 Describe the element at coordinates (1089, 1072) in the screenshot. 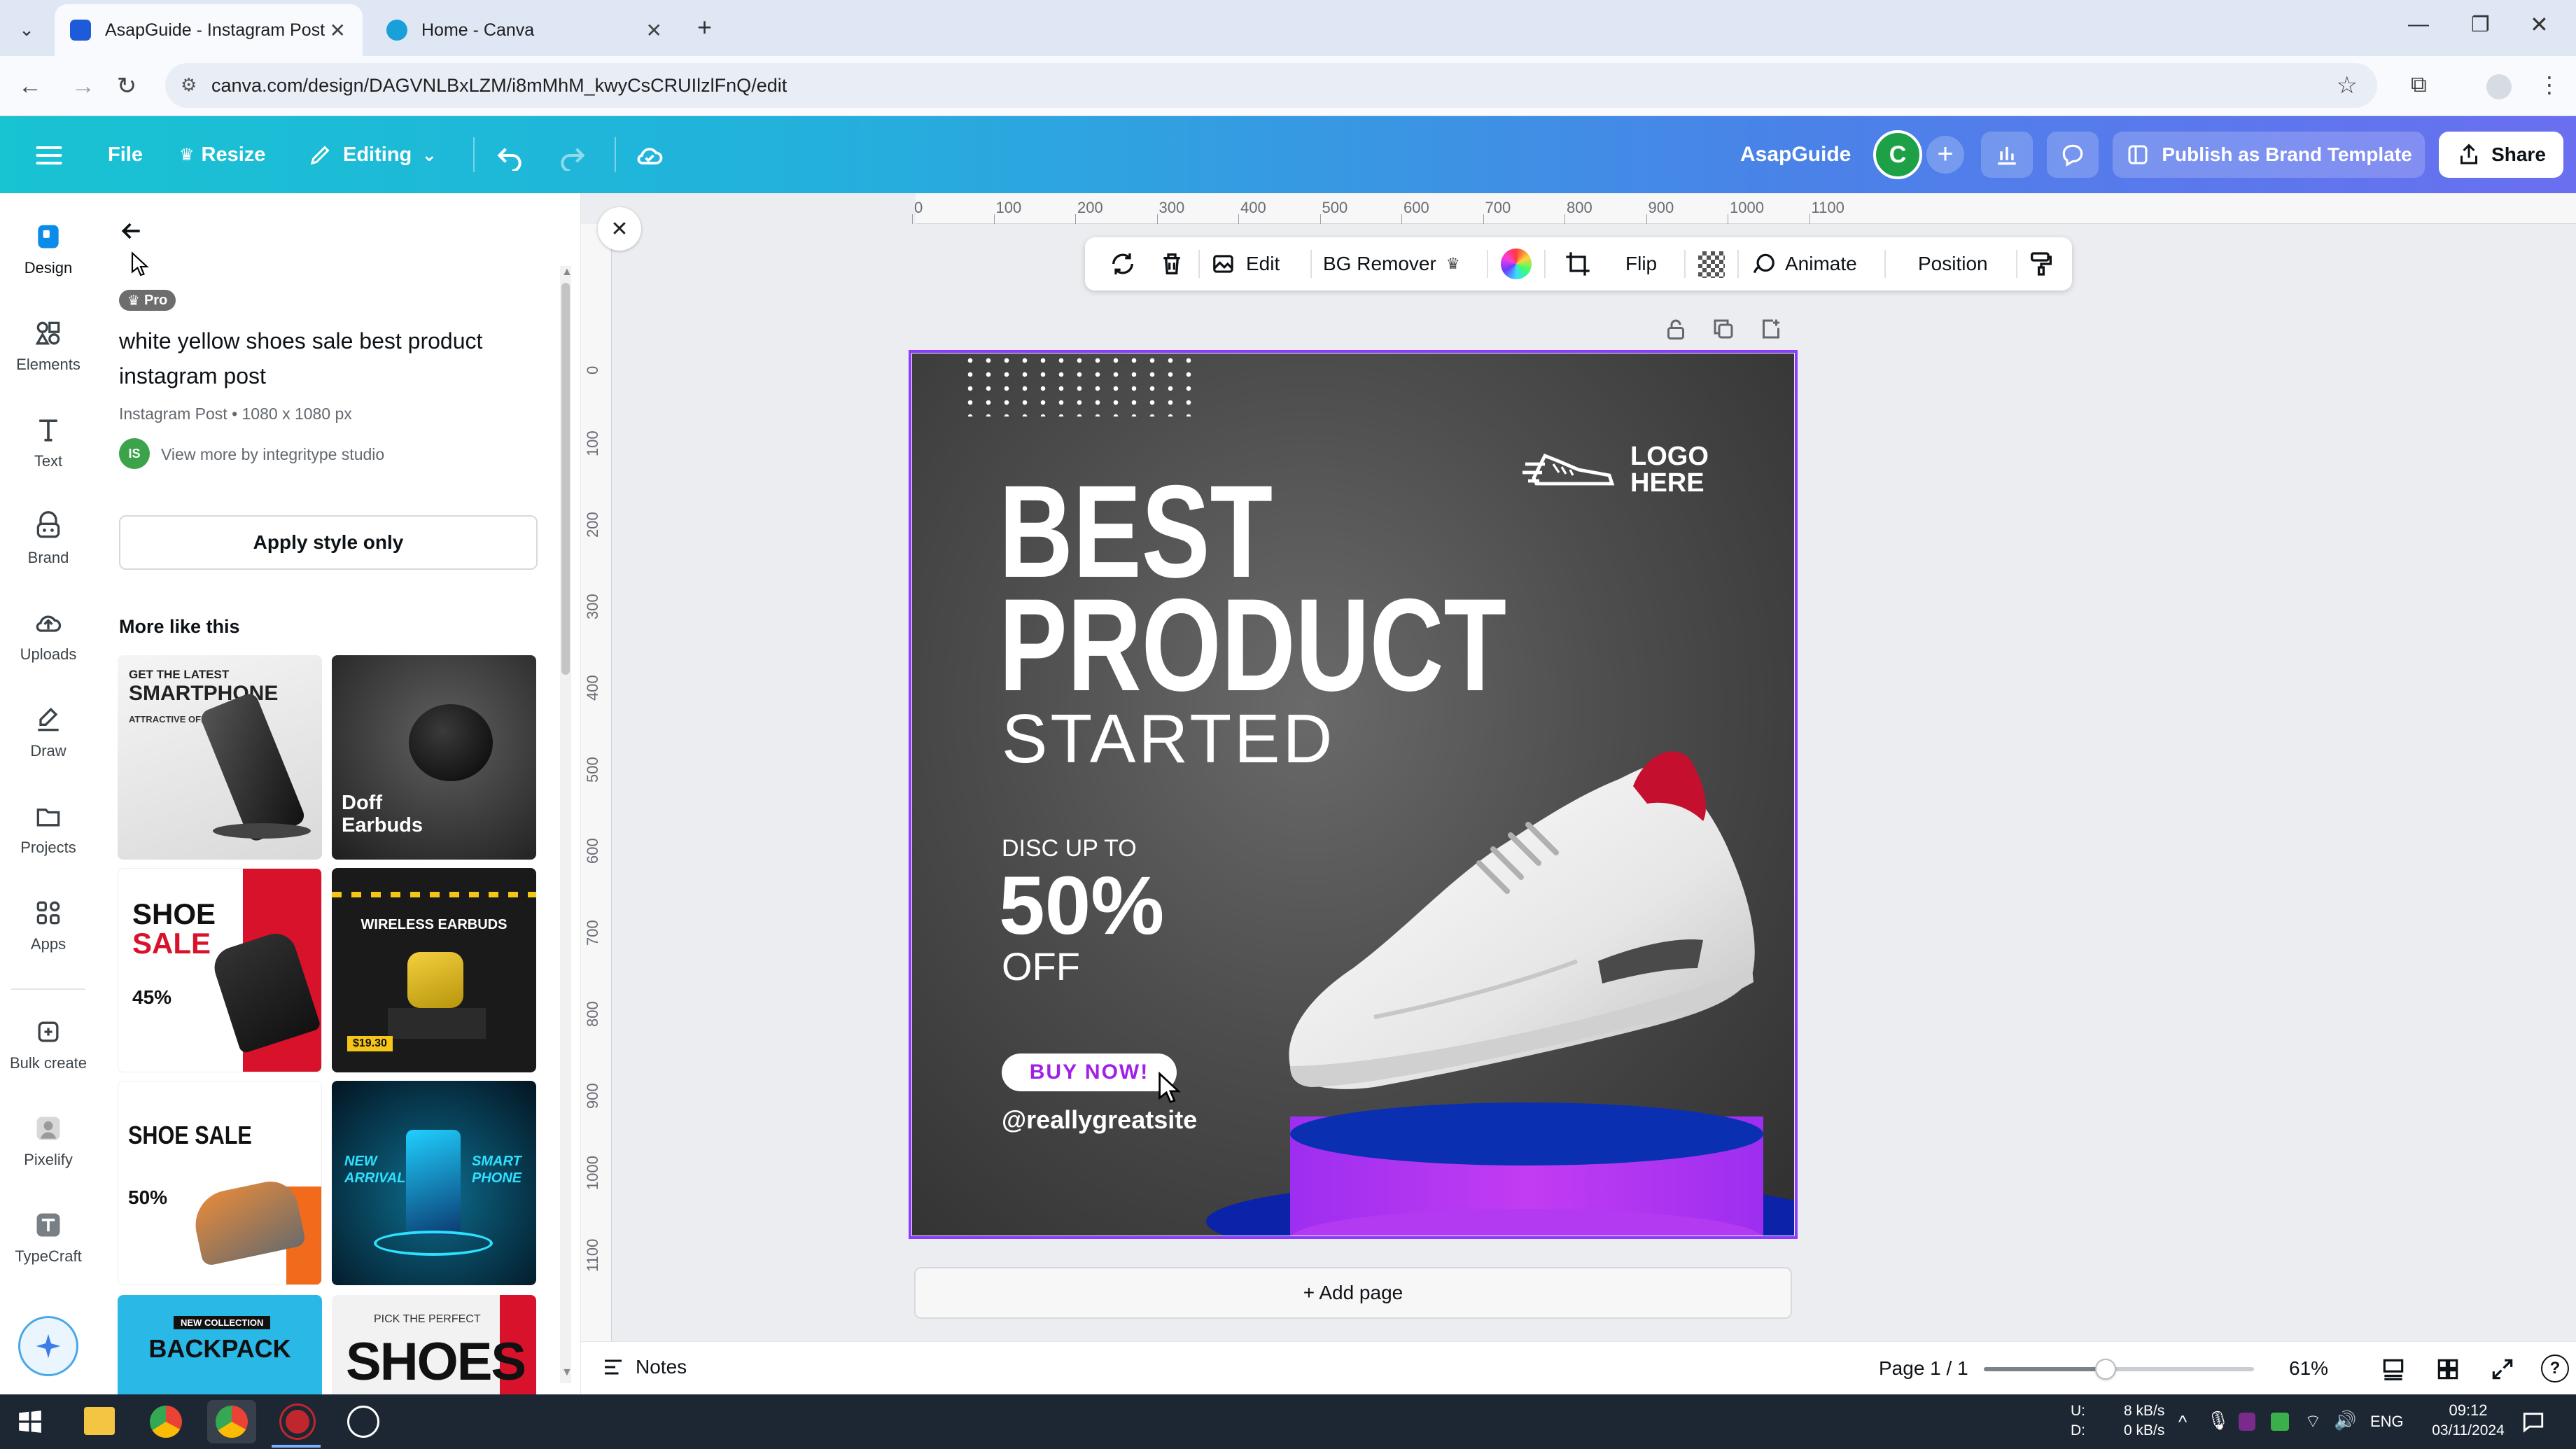

I see `buy-now-button: BUY NOW!` at that location.